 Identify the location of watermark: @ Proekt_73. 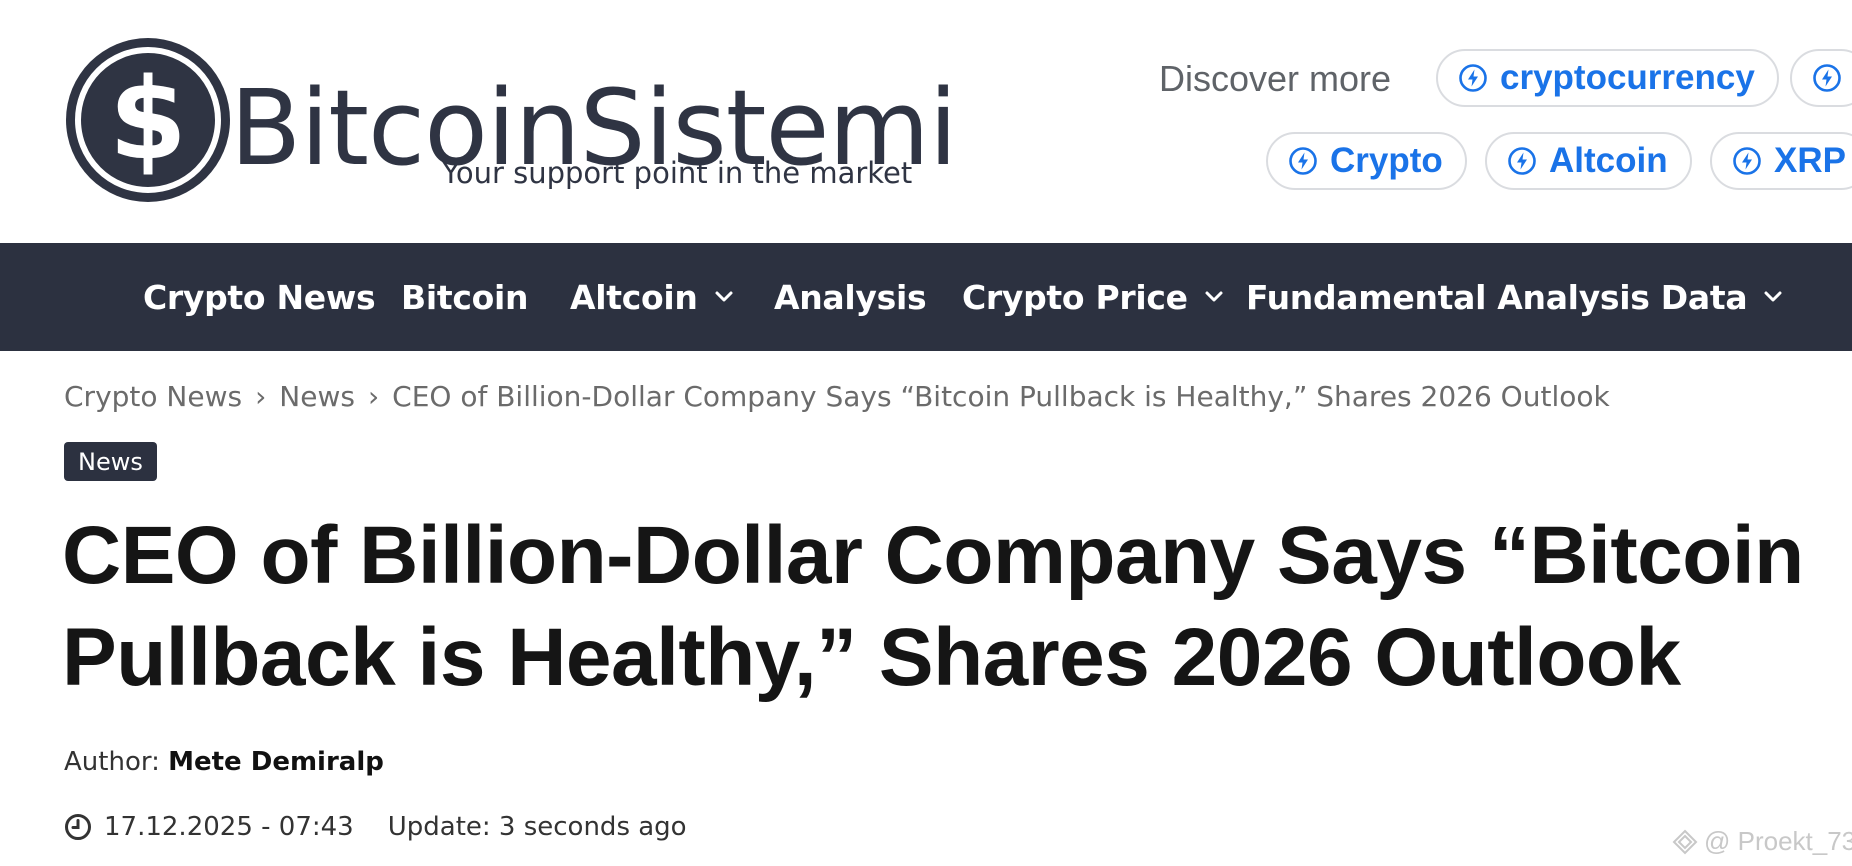
(1762, 841).